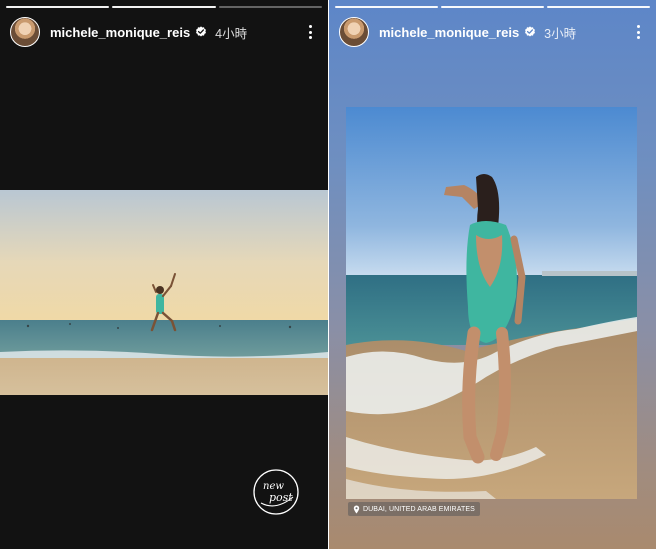 This screenshot has width=656, height=549. What do you see at coordinates (281, 497) in the screenshot?
I see `svg-text: post` at bounding box center [281, 497].